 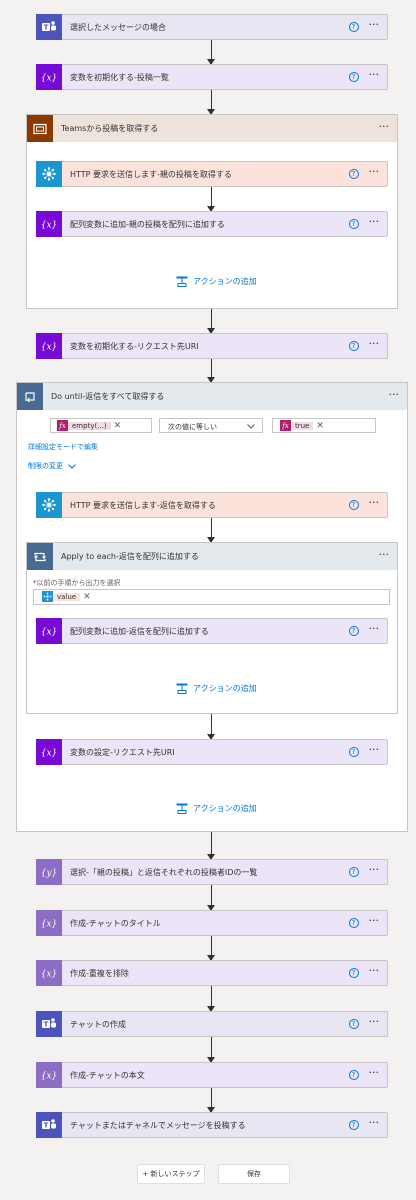 What do you see at coordinates (212, 1074) in the screenshot?
I see `step-compose-chat-body: {x} 作成-チャットの本文 ? ···` at bounding box center [212, 1074].